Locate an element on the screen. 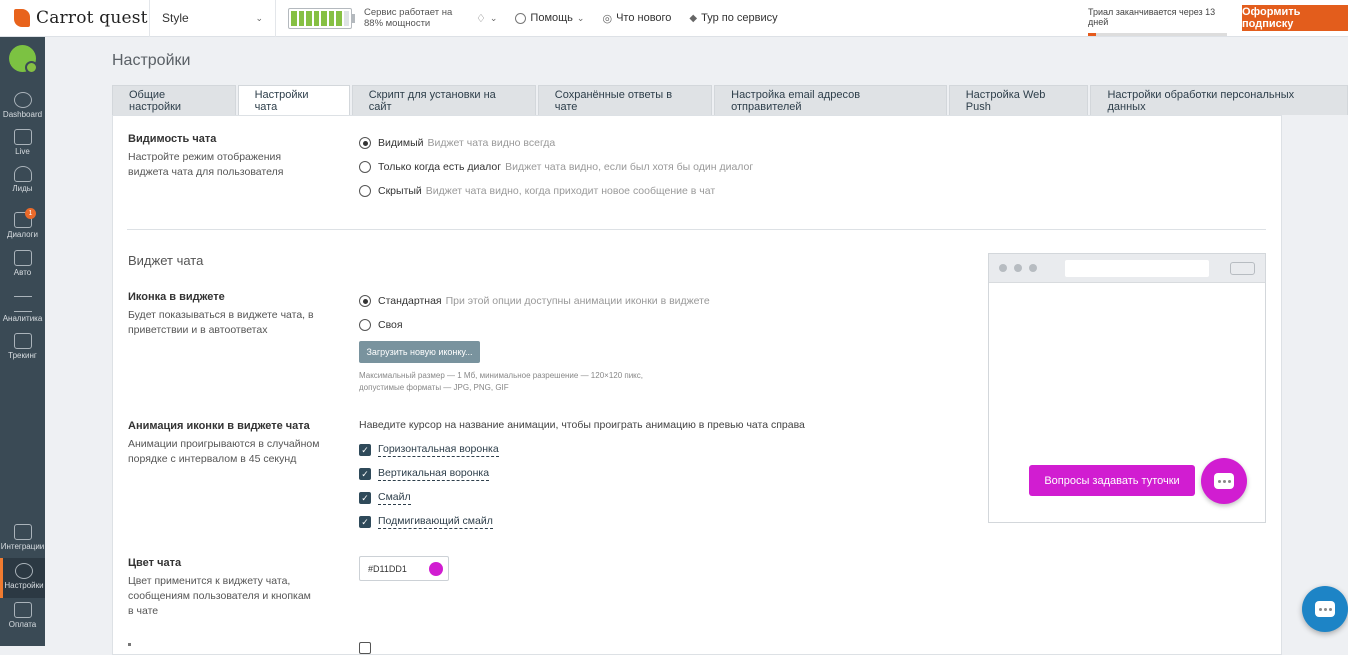 The image size is (1348, 655). notifications-button: ♢ ⌄ is located at coordinates (486, 18).